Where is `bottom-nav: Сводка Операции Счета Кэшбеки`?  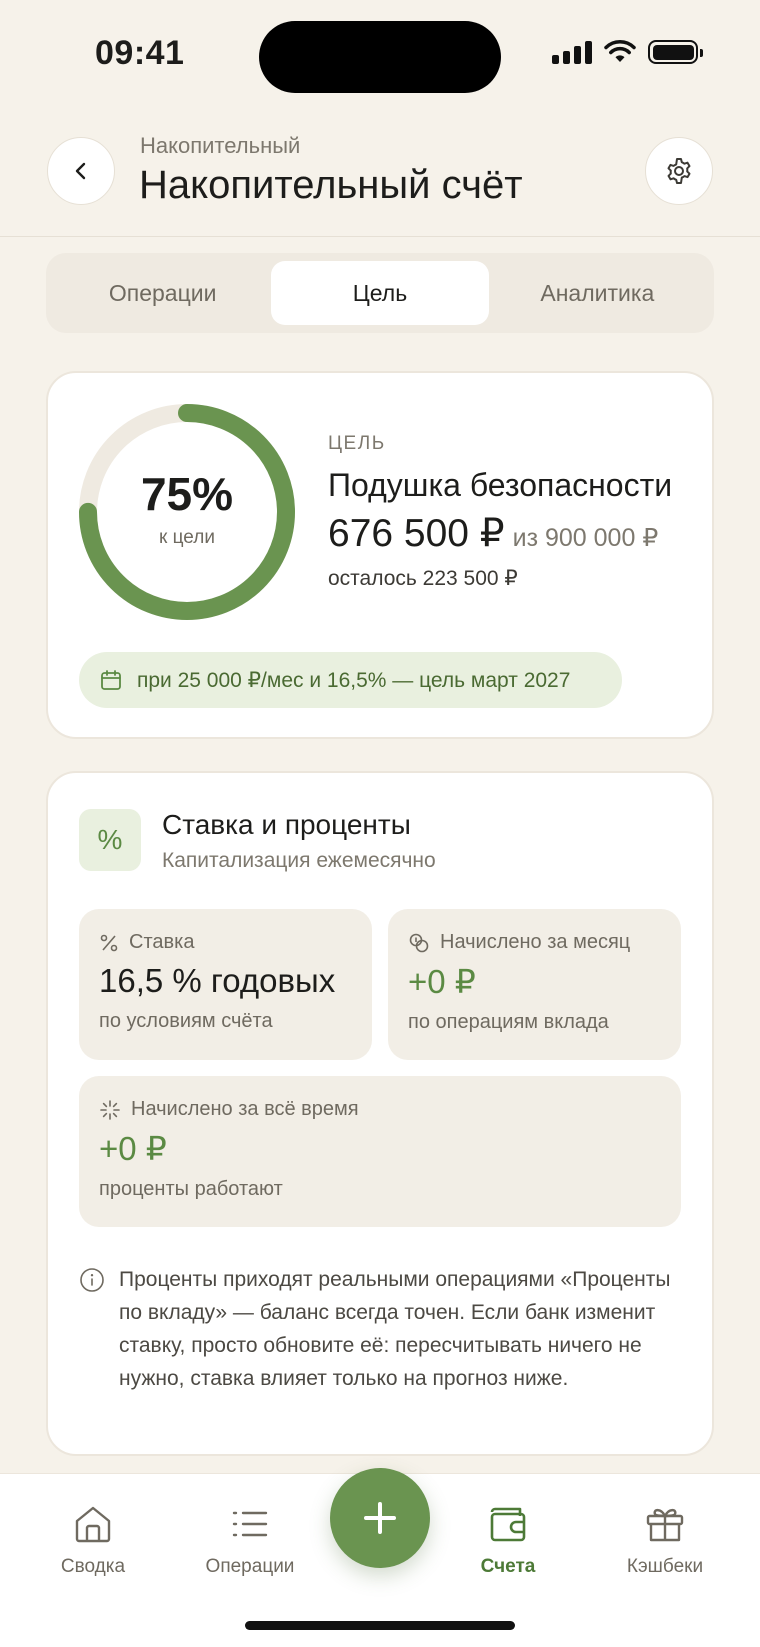
bottom-nav: Сводка Операции Счета Кэшбеки is located at coordinates (380, 1557).